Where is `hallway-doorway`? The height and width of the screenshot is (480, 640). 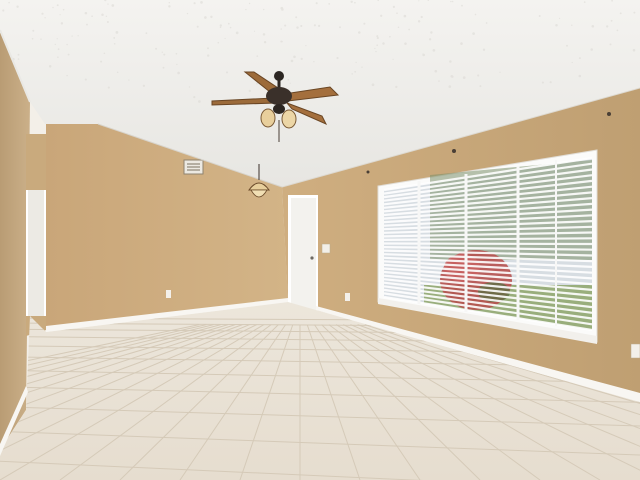 hallway-doorway is located at coordinates (36, 253).